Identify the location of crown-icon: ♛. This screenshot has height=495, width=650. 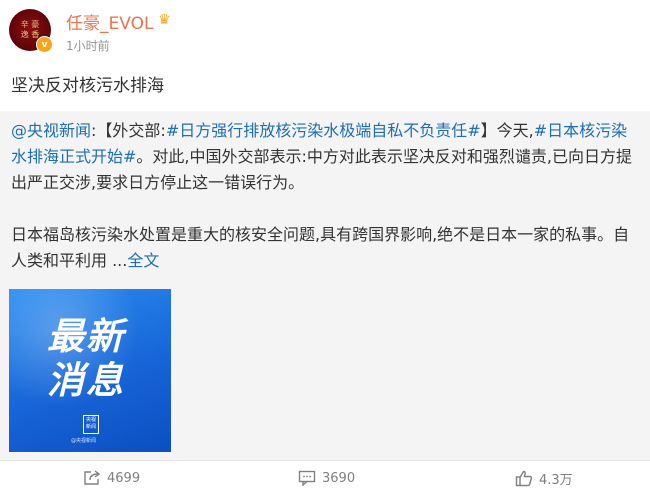
(164, 20).